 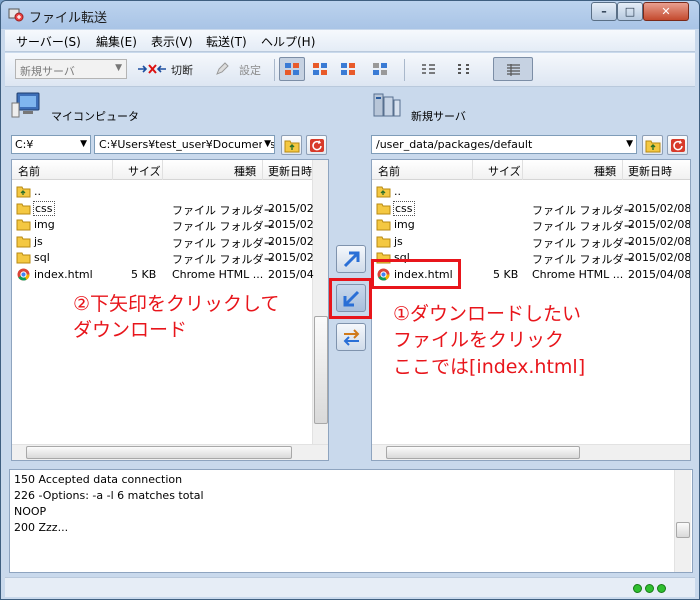 I want to click on view-icons-button, so click(x=464, y=69).